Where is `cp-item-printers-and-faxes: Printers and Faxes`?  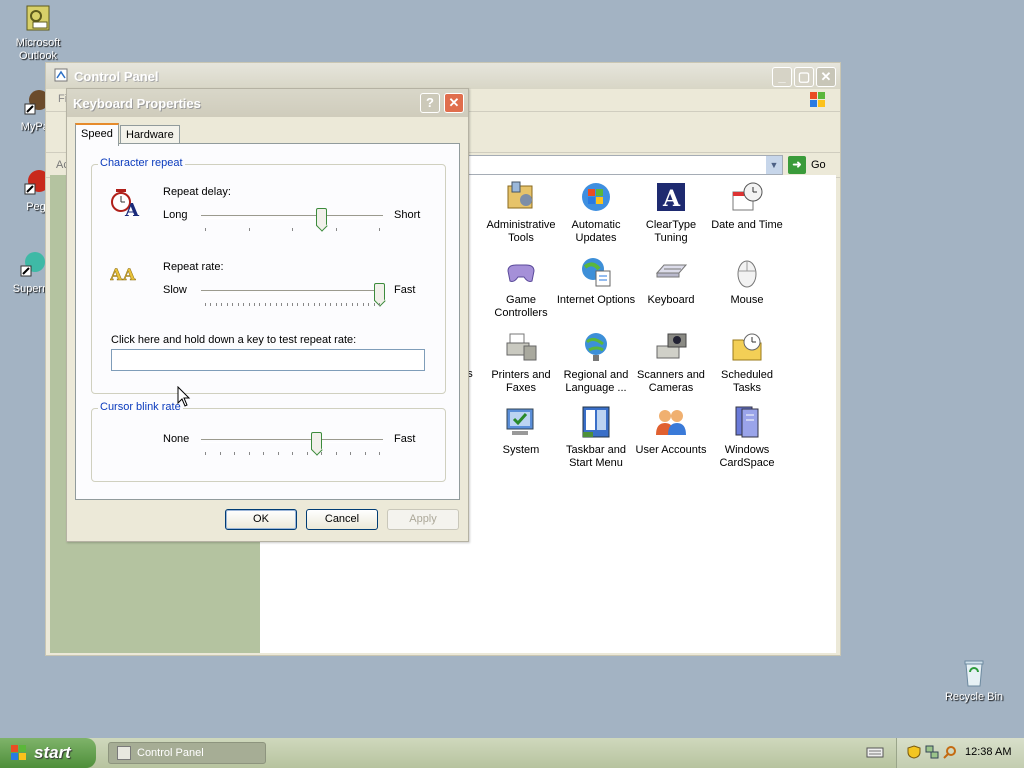
cp-item-printers-and-faxes: Printers and Faxes is located at coordinates (521, 362).